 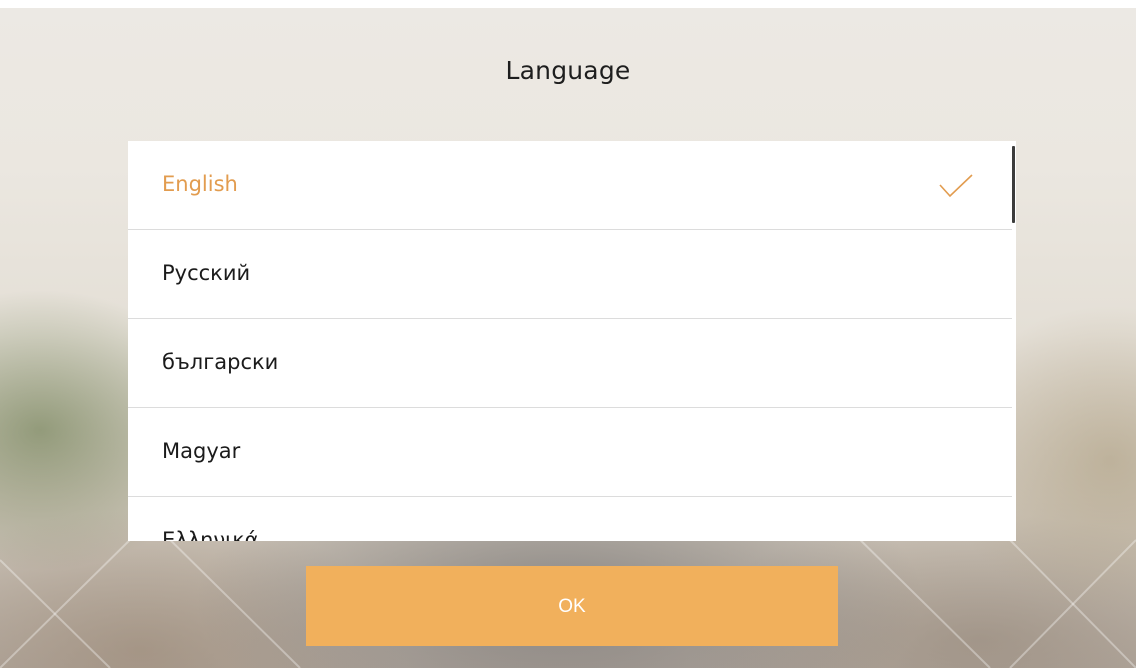 I want to click on language-option-english: English, so click(x=570, y=185).